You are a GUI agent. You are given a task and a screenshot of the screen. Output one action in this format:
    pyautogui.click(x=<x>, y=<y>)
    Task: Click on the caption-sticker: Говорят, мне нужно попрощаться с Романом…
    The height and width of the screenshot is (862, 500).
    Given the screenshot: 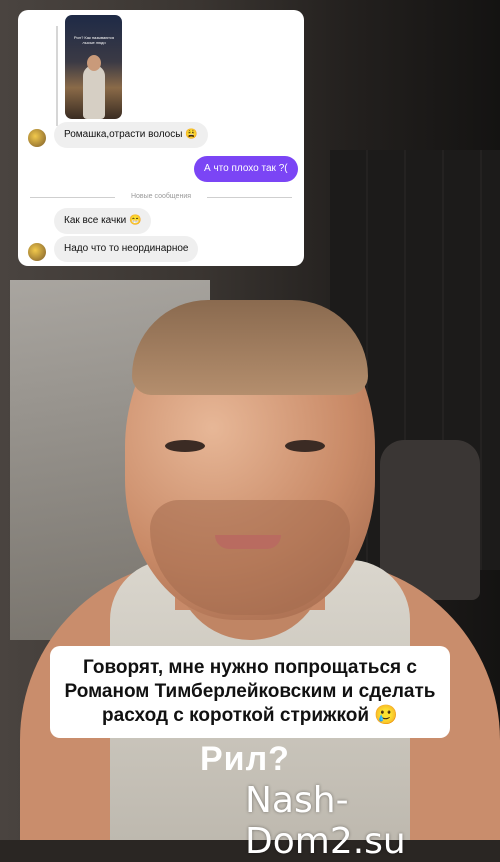 What is the action you would take?
    pyautogui.click(x=250, y=692)
    